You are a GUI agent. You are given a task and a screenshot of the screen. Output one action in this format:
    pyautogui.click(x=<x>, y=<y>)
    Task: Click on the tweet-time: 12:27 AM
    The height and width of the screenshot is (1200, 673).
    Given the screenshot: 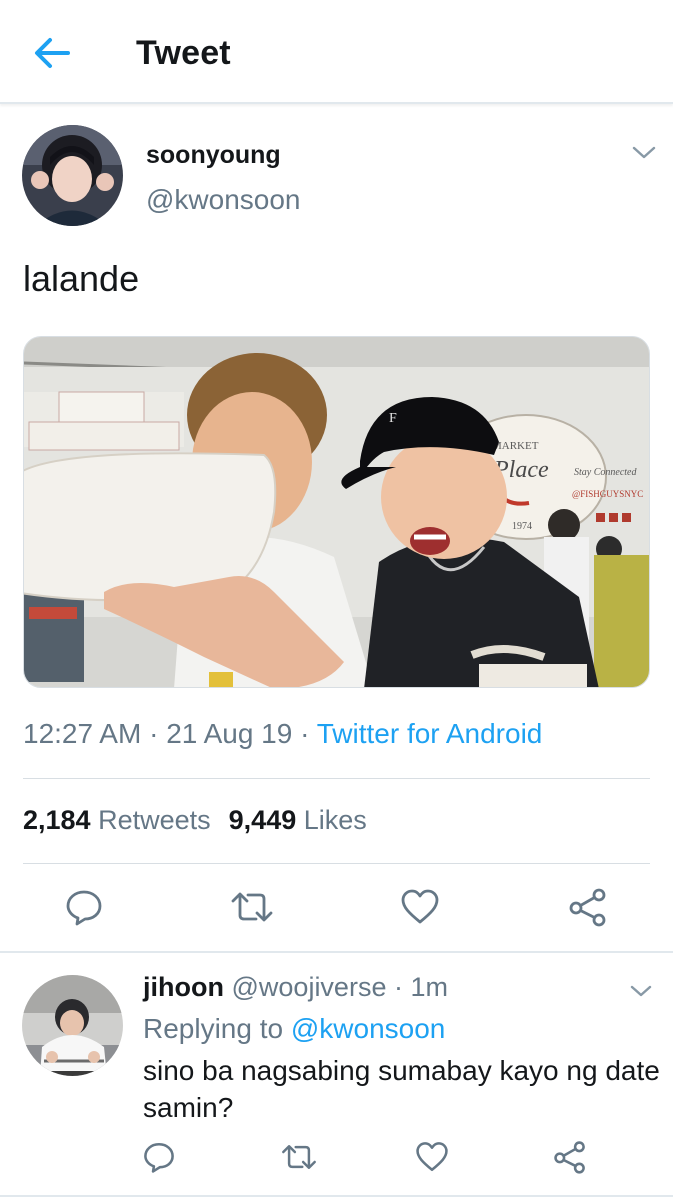 What is the action you would take?
    pyautogui.click(x=82, y=733)
    